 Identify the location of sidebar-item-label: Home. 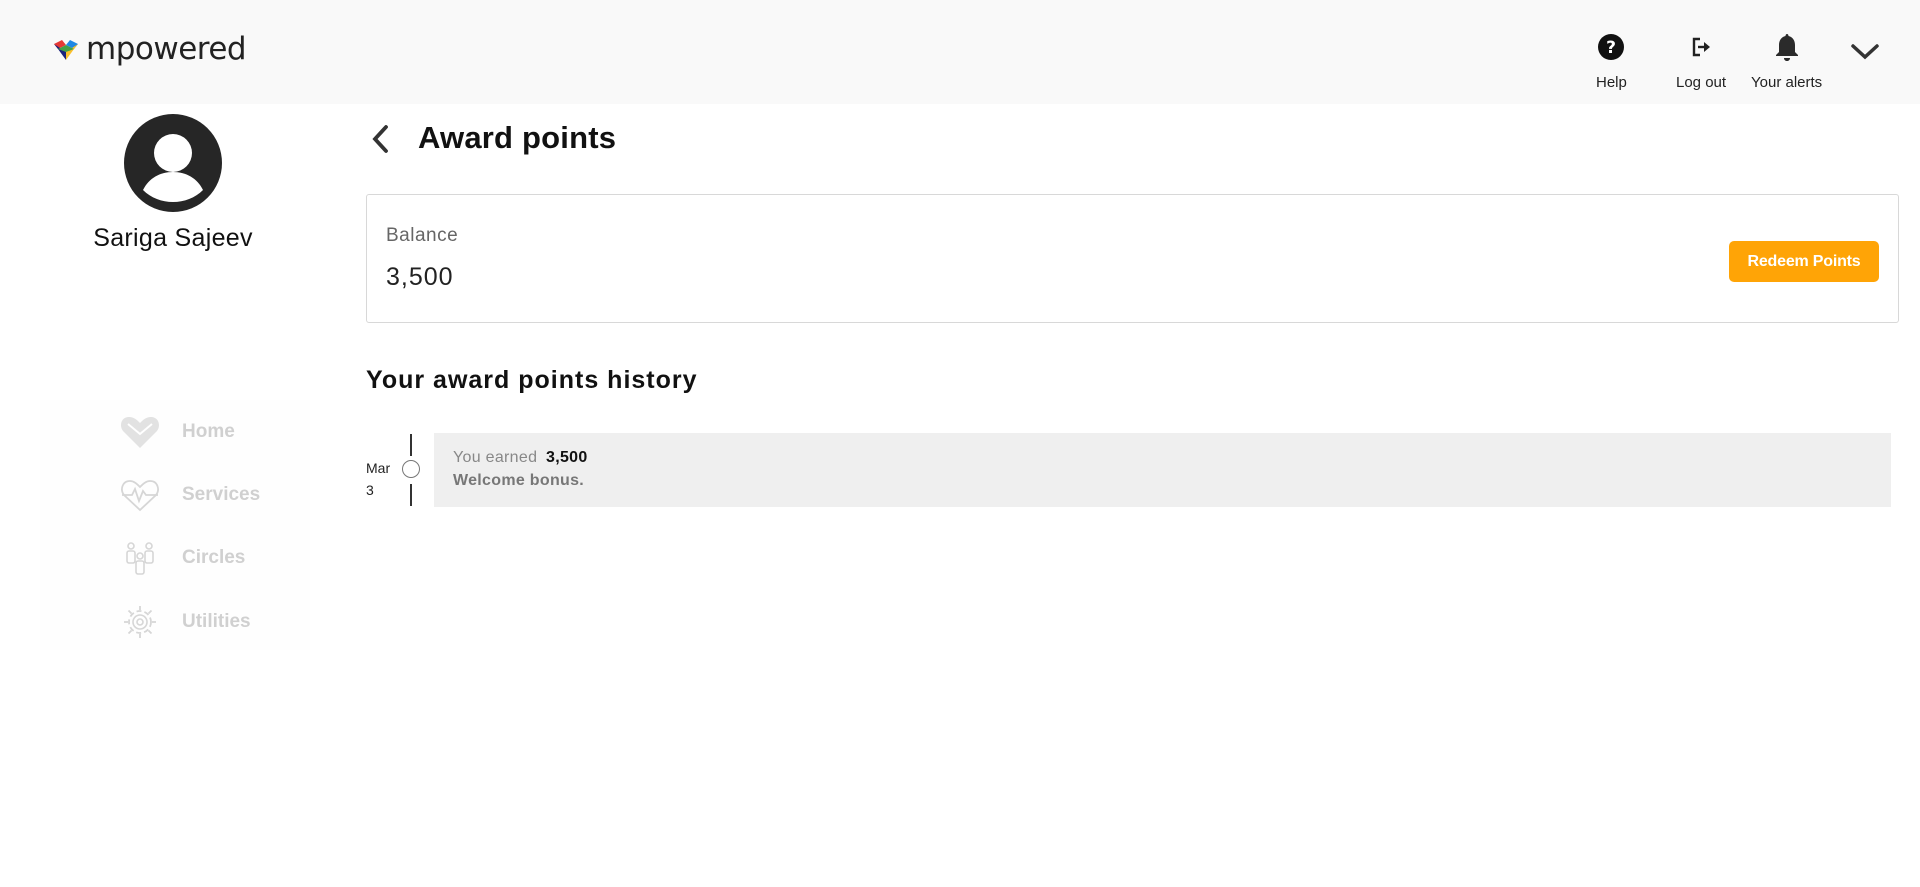
(208, 431).